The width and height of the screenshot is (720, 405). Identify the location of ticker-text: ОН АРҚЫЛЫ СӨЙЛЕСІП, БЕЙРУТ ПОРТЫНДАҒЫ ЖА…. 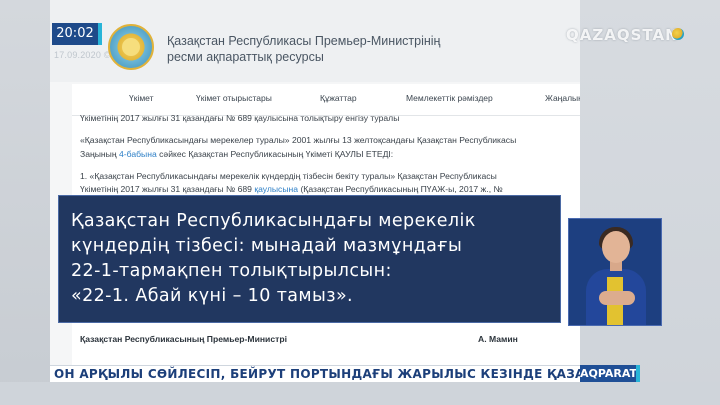
(332, 374).